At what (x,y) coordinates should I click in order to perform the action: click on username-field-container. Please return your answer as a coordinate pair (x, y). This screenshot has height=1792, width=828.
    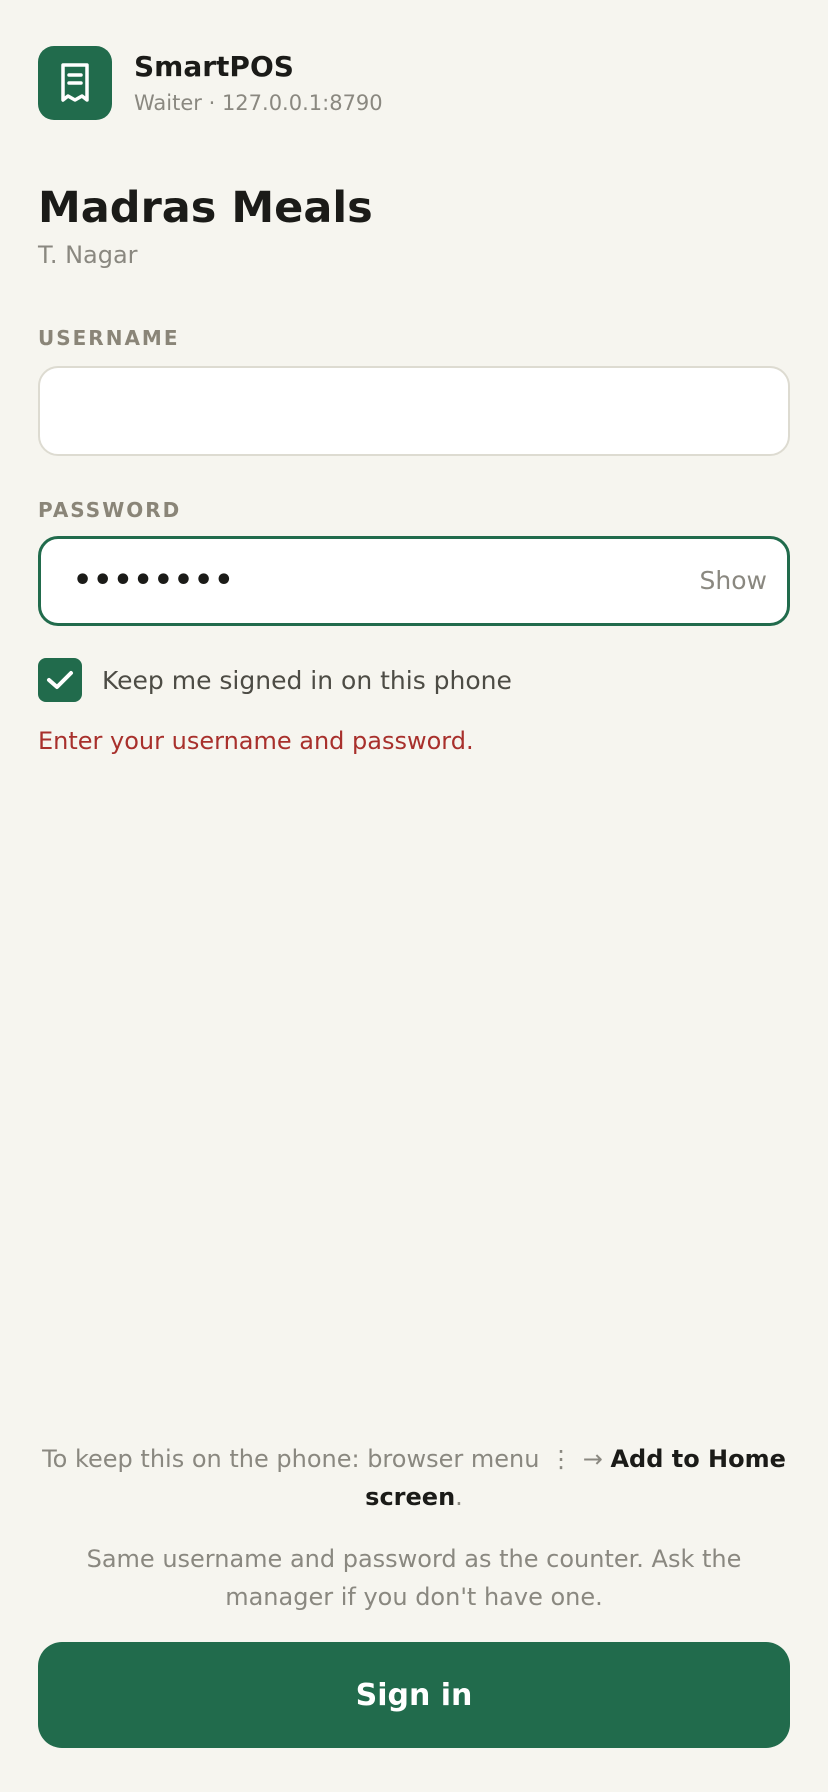
    Looking at the image, I should click on (414, 411).